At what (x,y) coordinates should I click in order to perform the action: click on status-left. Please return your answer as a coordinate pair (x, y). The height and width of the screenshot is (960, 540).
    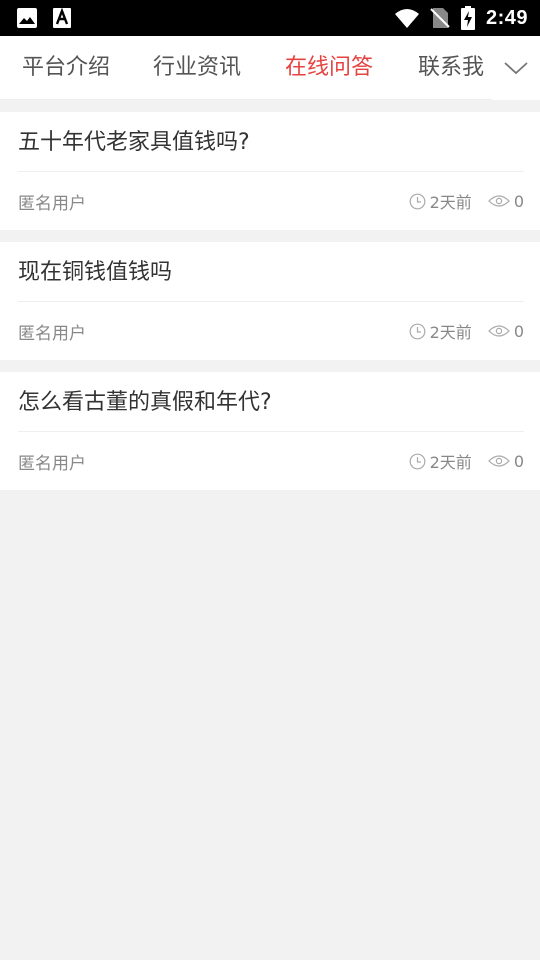
    Looking at the image, I should click on (44, 18).